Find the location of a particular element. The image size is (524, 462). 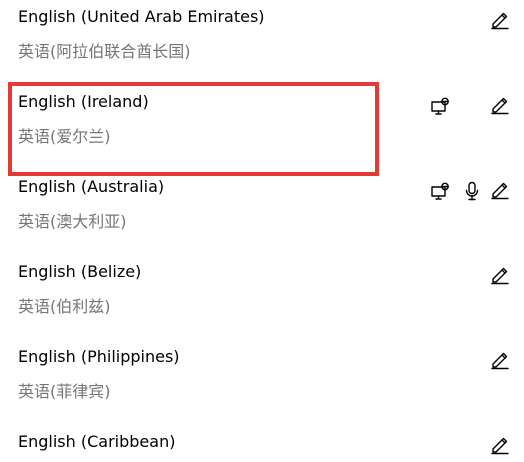

language-native-name: 英语(菲律宾) is located at coordinates (64, 391).